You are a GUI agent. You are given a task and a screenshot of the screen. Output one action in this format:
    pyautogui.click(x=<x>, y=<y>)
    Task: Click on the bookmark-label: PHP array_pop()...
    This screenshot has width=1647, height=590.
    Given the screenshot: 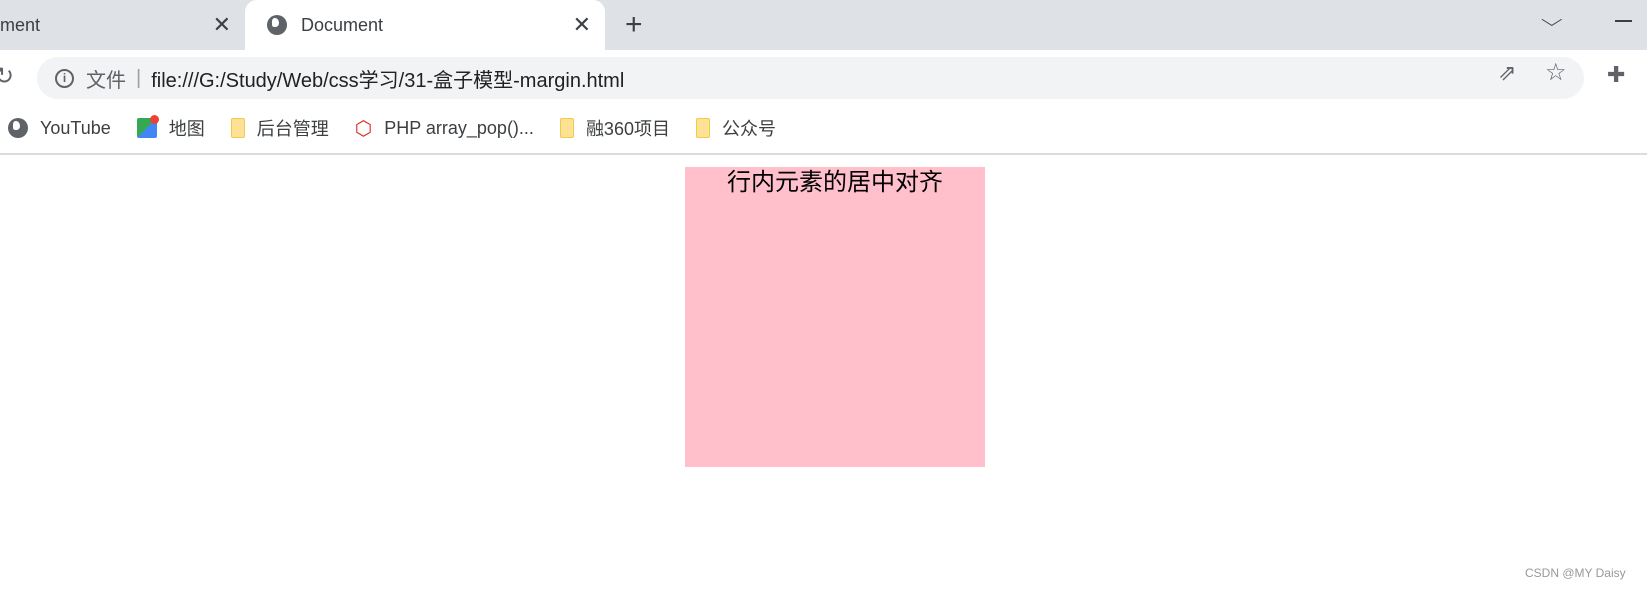 What is the action you would take?
    pyautogui.click(x=459, y=127)
    